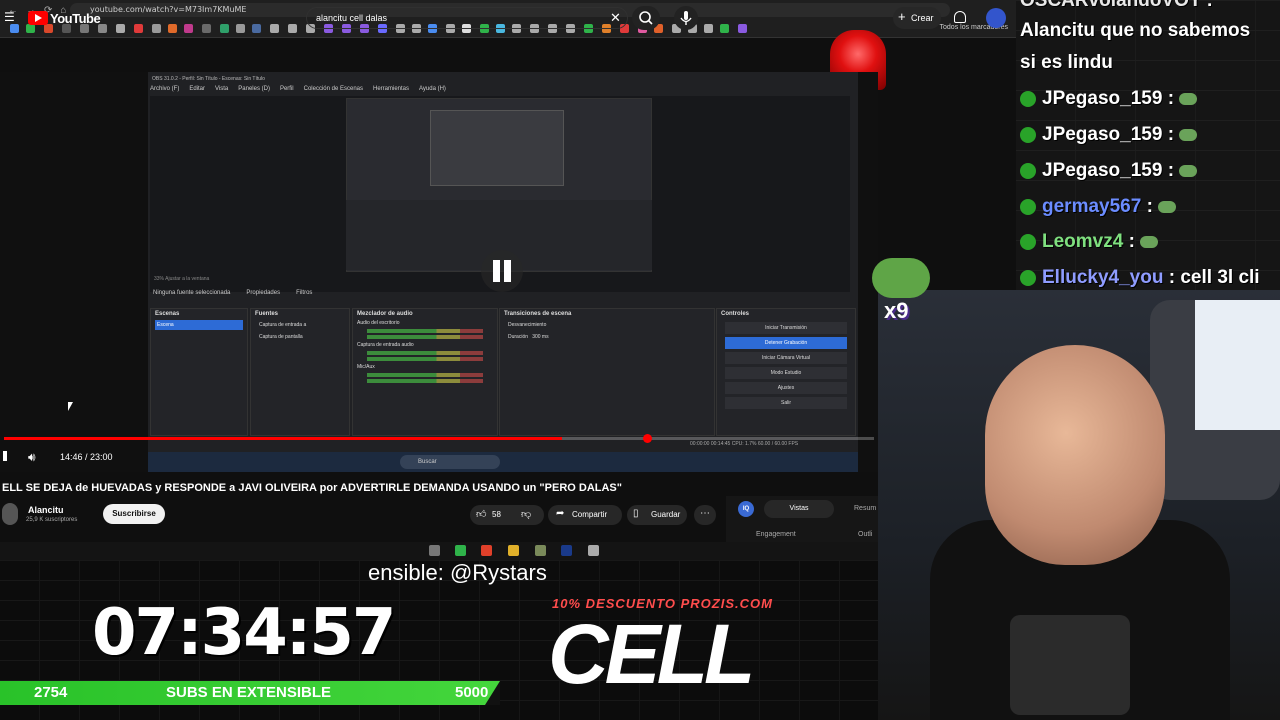 This screenshot has width=1280, height=720. I want to click on chat-message: OSCARvolandoVOY :, so click(1116, 6).